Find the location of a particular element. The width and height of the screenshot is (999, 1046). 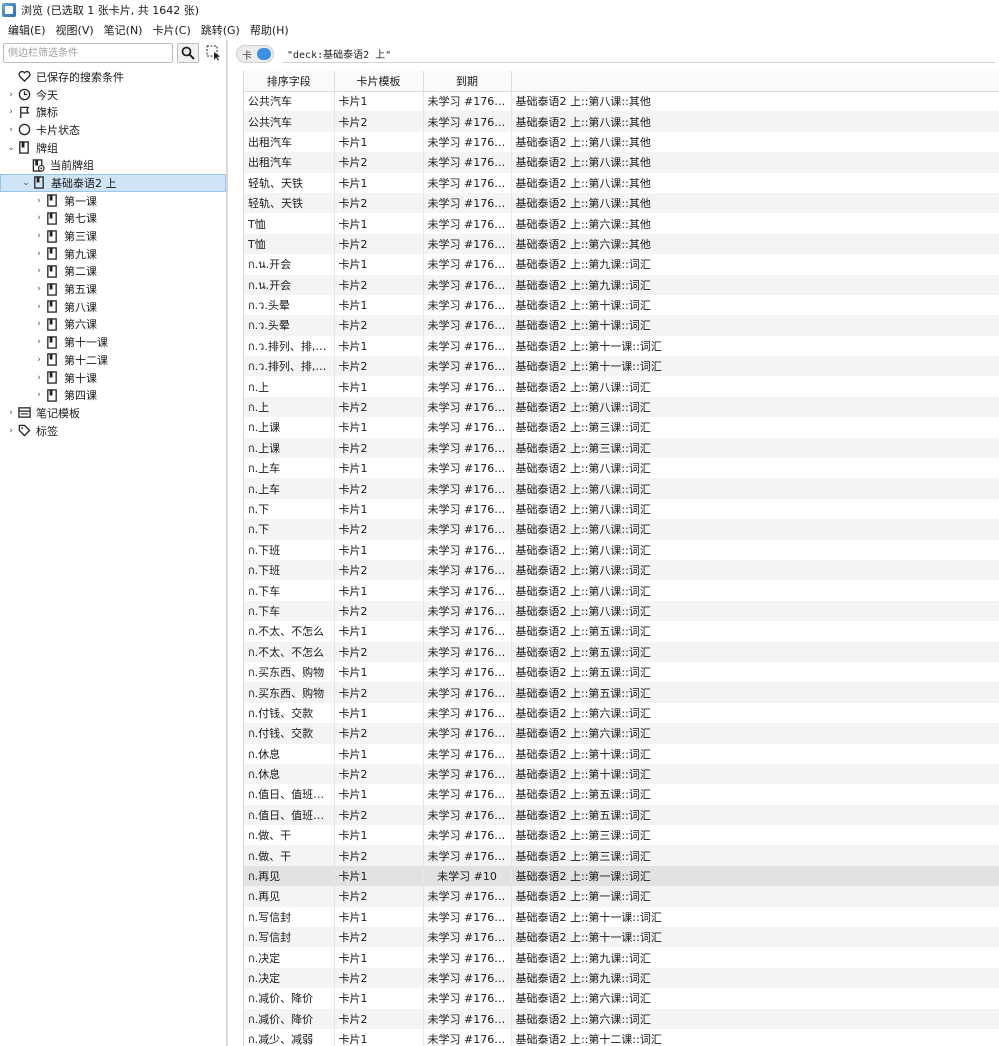

table-row: 出租汽车 卡片1 未学习 #17604... 基础泰语2 上::第八课::其他 is located at coordinates (621, 142).